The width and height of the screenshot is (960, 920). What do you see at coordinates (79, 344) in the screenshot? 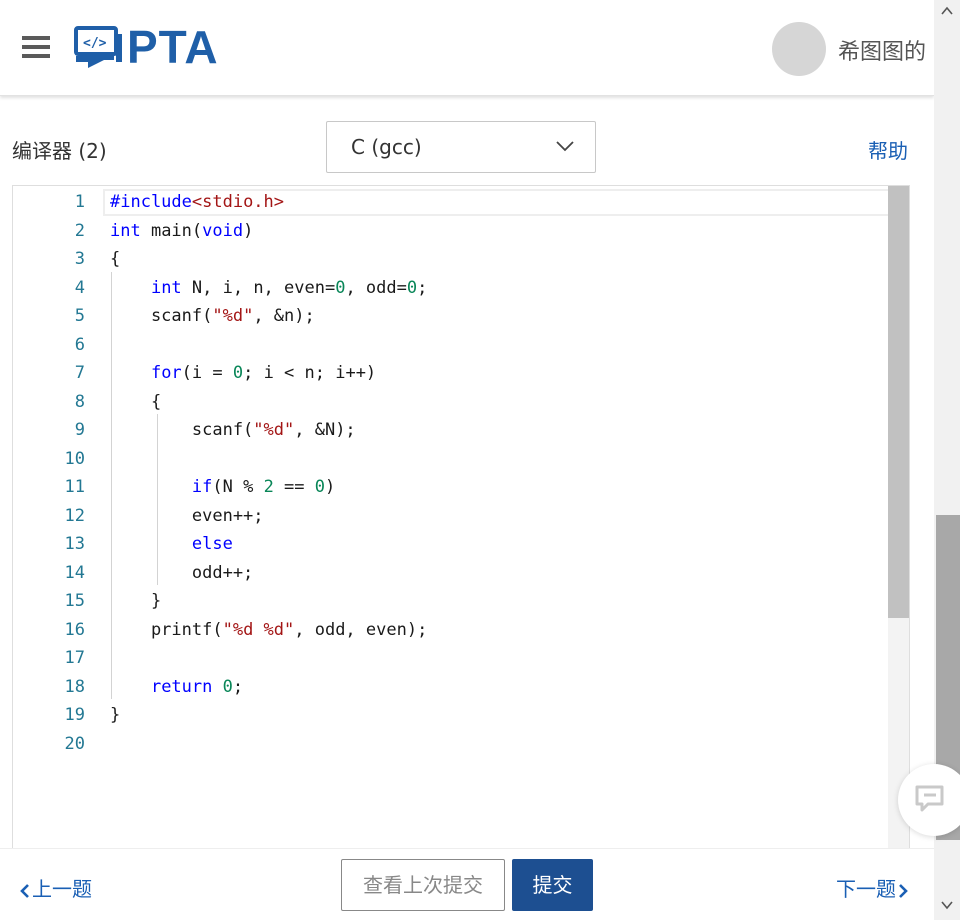
I see `line-number: 6` at bounding box center [79, 344].